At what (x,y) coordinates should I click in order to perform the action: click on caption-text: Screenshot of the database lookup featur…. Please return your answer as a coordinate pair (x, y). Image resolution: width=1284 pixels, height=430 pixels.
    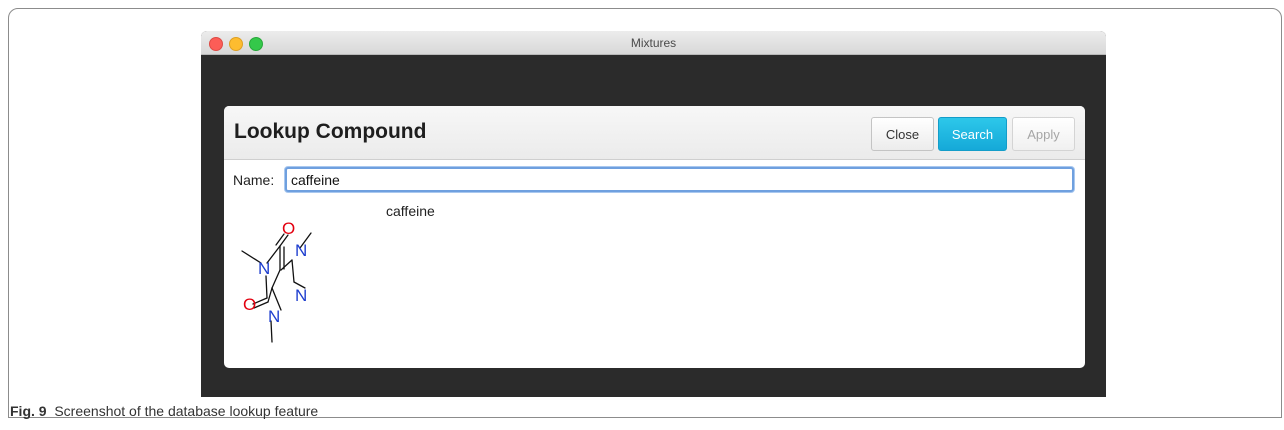
    Looking at the image, I should click on (186, 411).